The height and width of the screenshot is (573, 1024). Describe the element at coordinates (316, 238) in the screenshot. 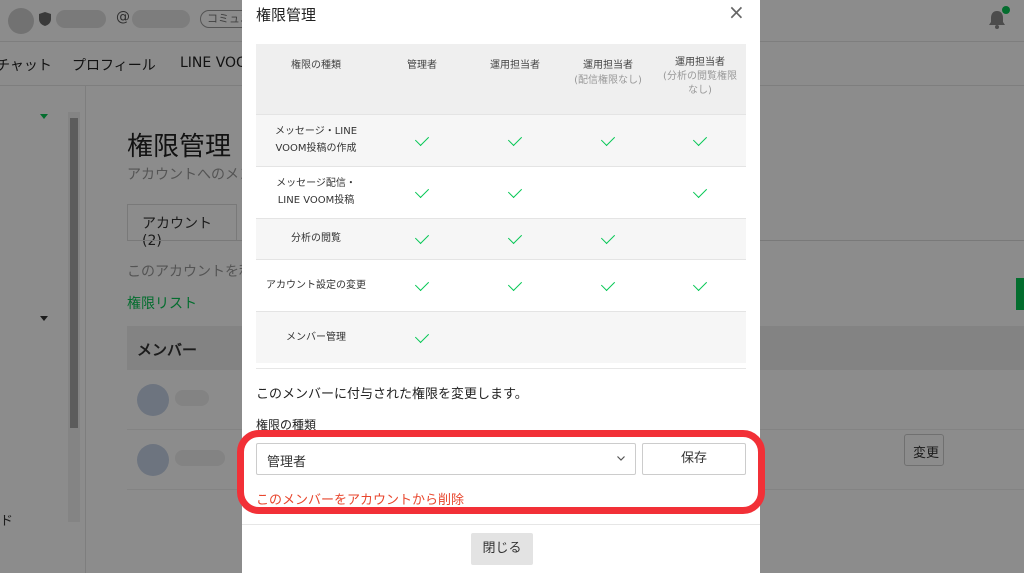

I see `permission-label: 分析の閲覧` at that location.